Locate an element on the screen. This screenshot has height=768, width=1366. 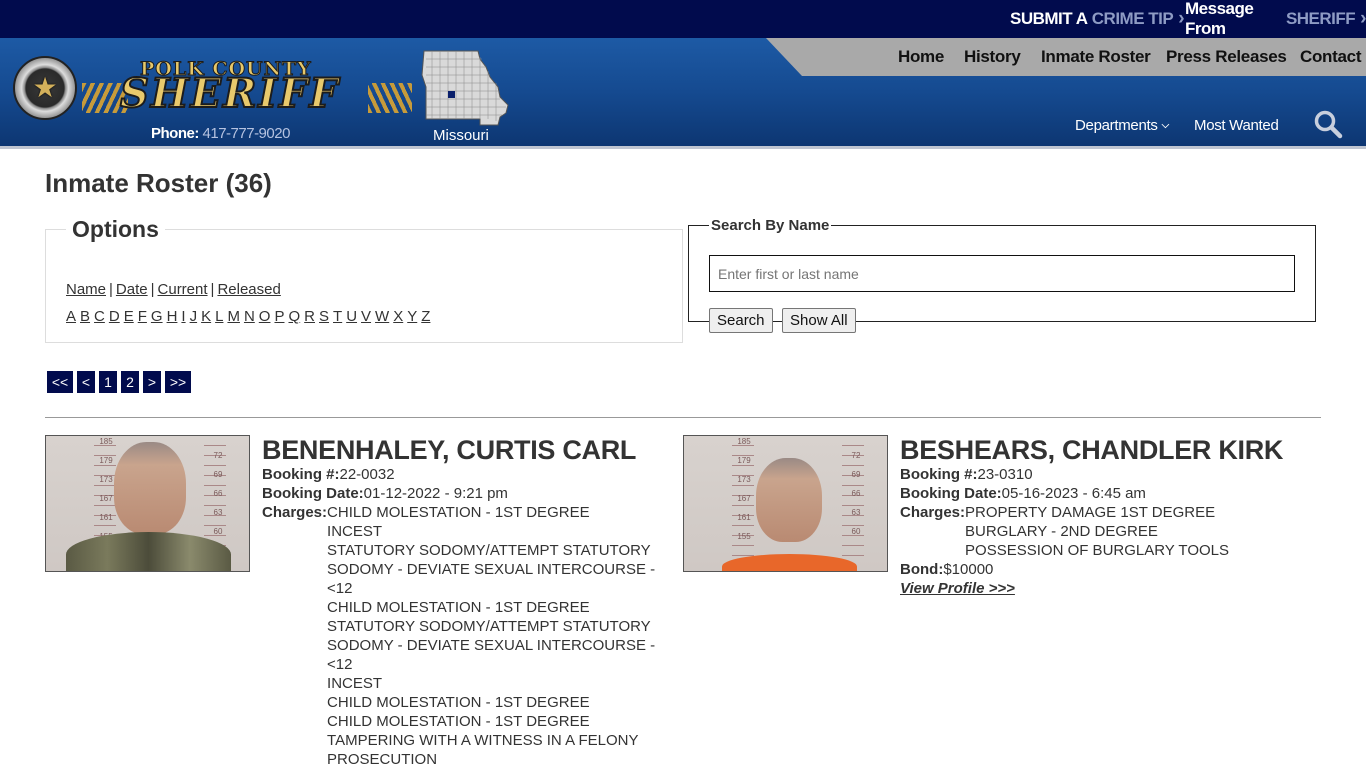
search-icon is located at coordinates (1328, 124).